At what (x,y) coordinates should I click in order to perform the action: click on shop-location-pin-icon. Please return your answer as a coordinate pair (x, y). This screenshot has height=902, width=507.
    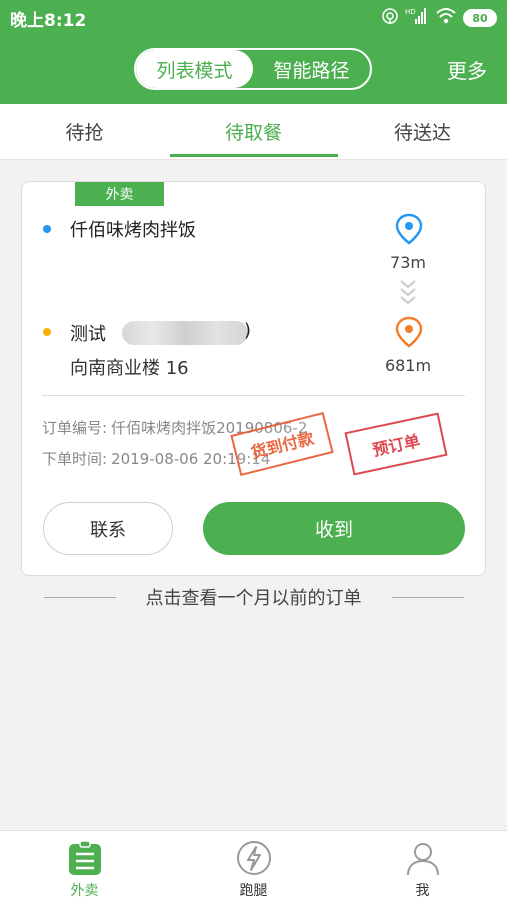
    Looking at the image, I should click on (409, 231).